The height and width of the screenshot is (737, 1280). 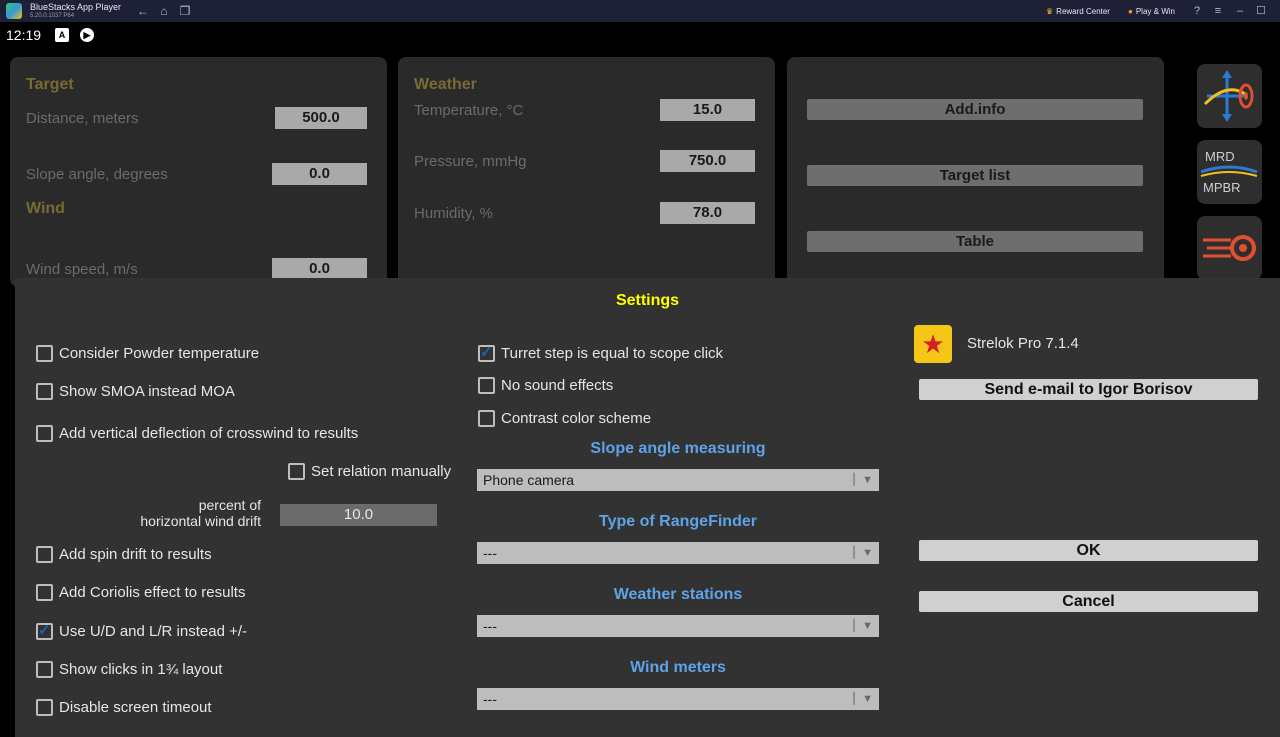 I want to click on percent-wind-drift-input: 10.0, so click(x=358, y=515).